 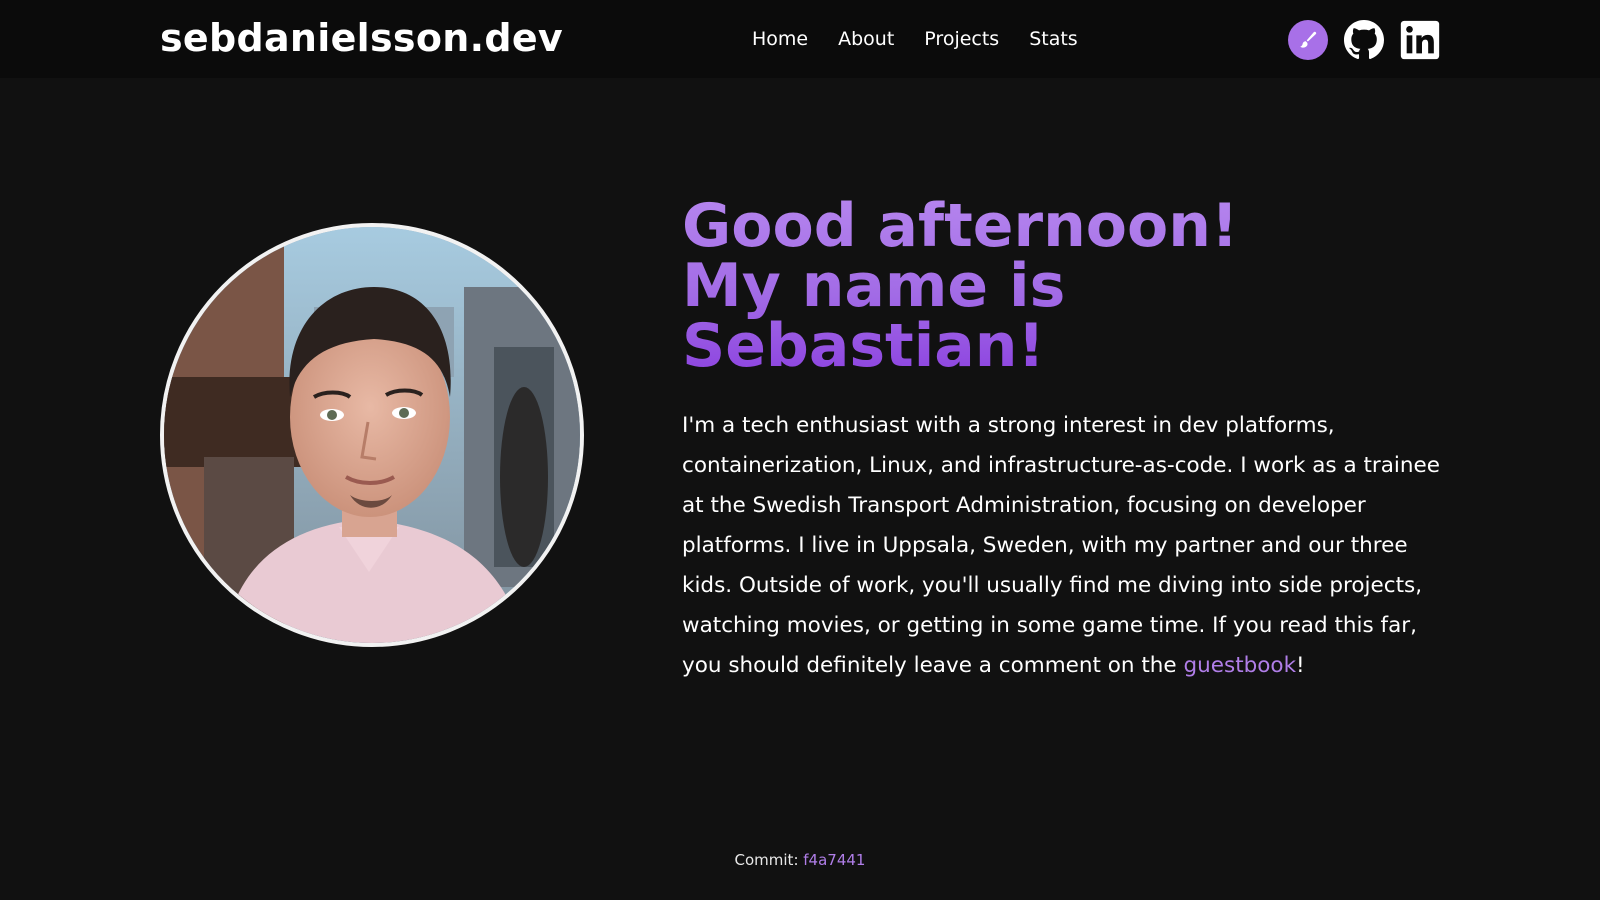 I want to click on nav-projects-link: Projects, so click(x=961, y=39).